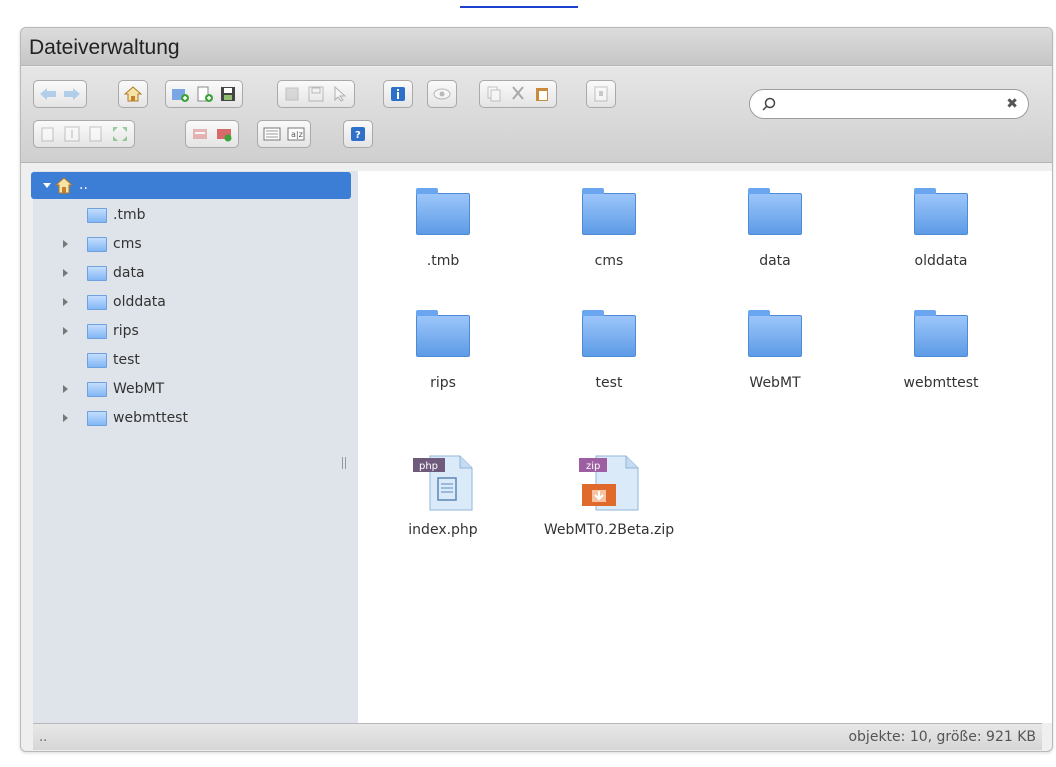 This screenshot has width=1056, height=767. I want to click on archive-group, so click(601, 94).